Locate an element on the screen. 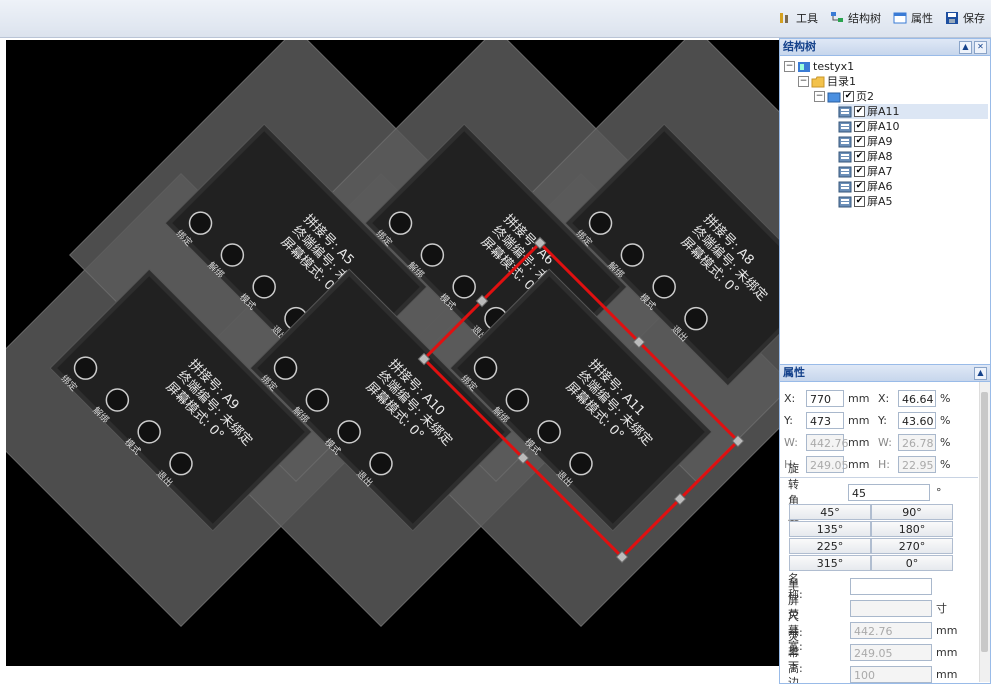 This screenshot has width=991, height=684. screen-height-input: 249.05 is located at coordinates (891, 652).